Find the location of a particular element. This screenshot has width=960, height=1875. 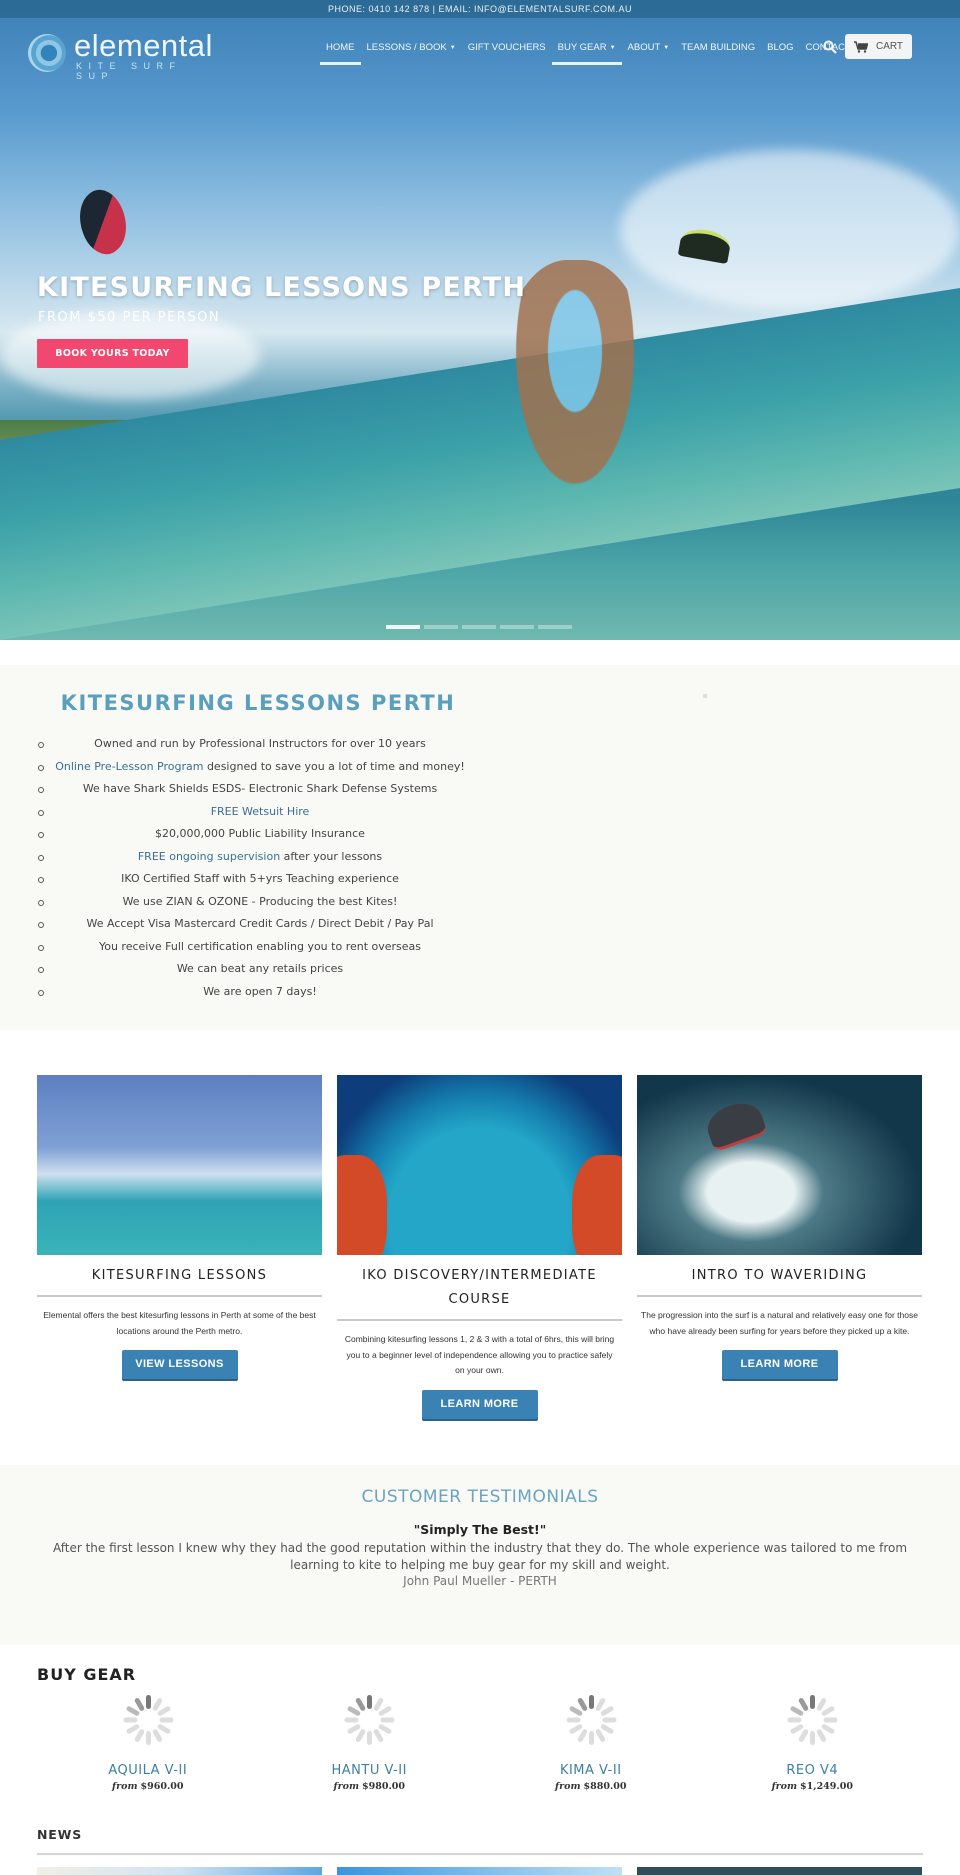

nav-gift-vouchers: GIFT VOUCHERS is located at coordinates (507, 52).